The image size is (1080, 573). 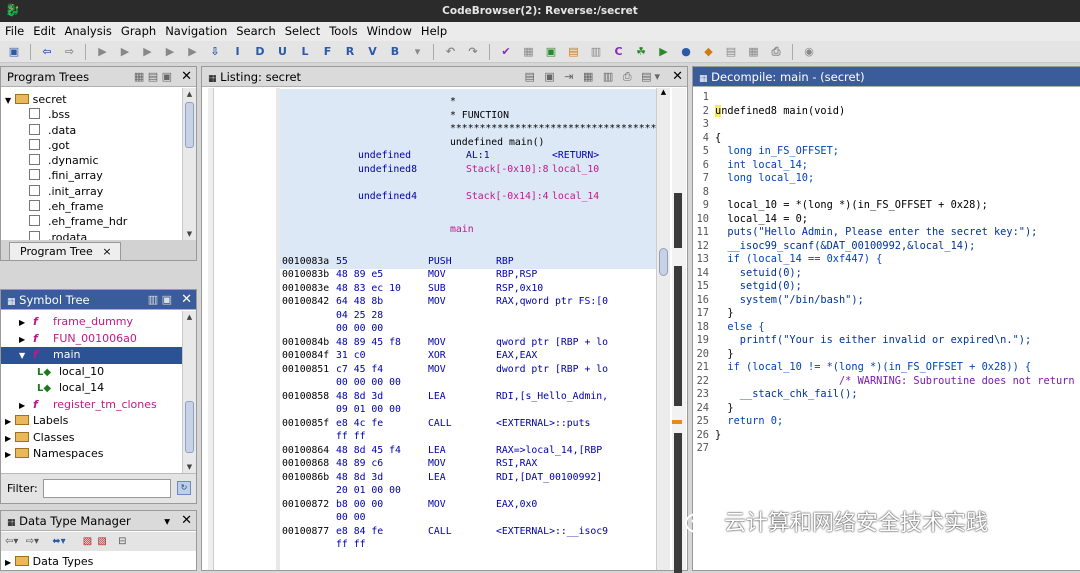 What do you see at coordinates (887, 287) in the screenshot?
I see `decompile-line: 15 setgid(0);` at bounding box center [887, 287].